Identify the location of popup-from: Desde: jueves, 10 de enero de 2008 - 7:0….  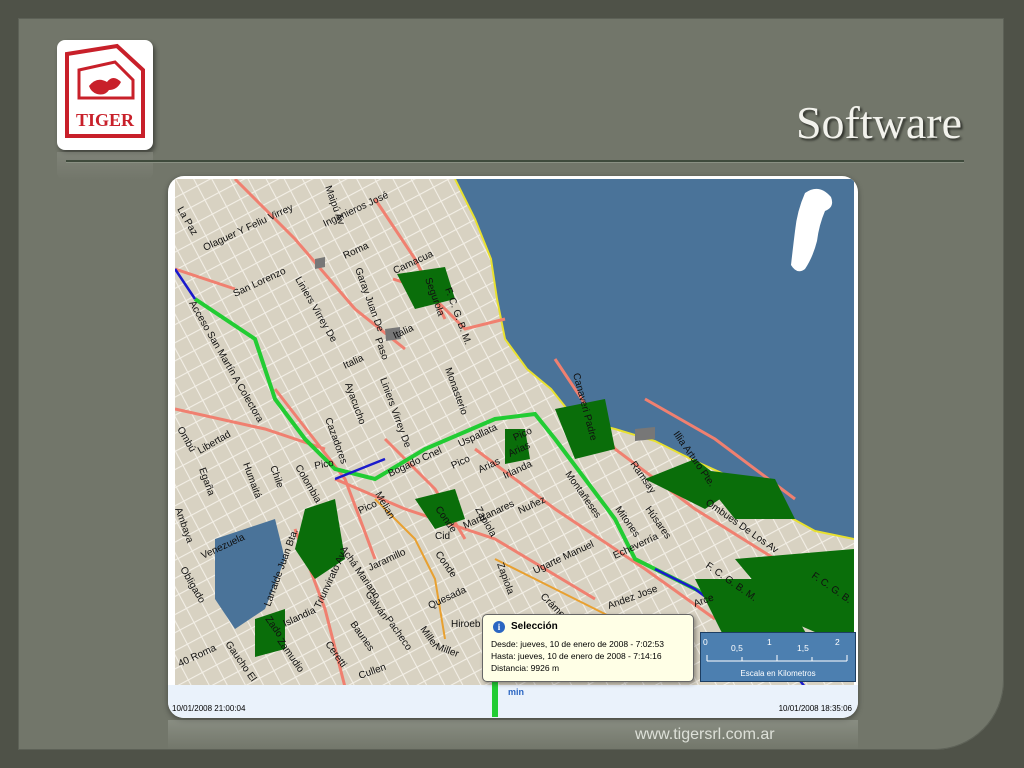
(577, 644).